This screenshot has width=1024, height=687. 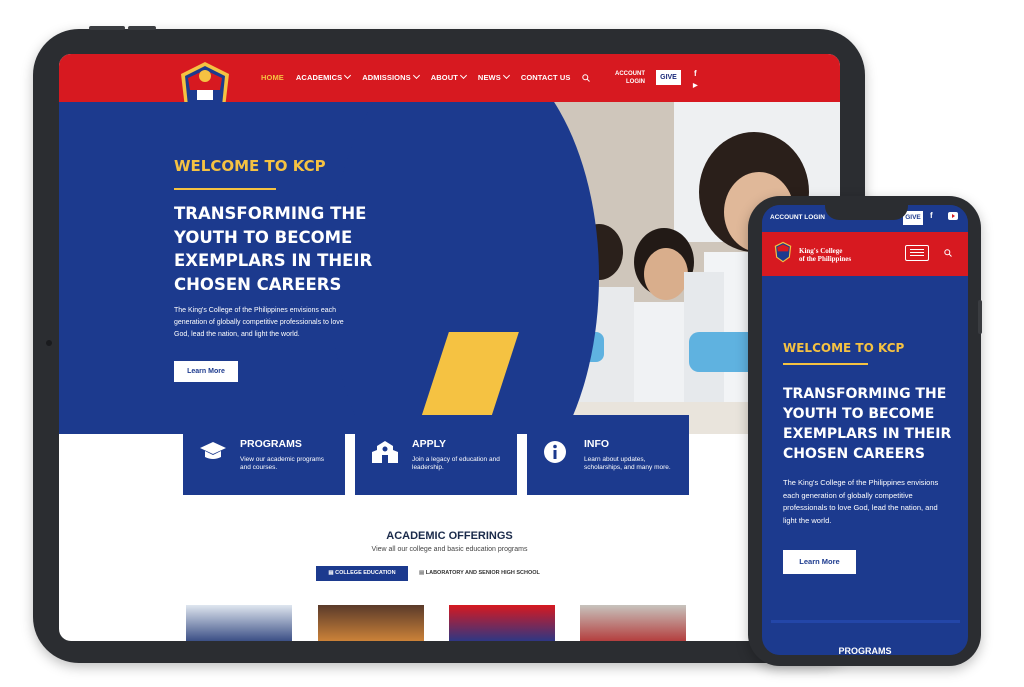 I want to click on social-links: f ▶, so click(x=695, y=80).